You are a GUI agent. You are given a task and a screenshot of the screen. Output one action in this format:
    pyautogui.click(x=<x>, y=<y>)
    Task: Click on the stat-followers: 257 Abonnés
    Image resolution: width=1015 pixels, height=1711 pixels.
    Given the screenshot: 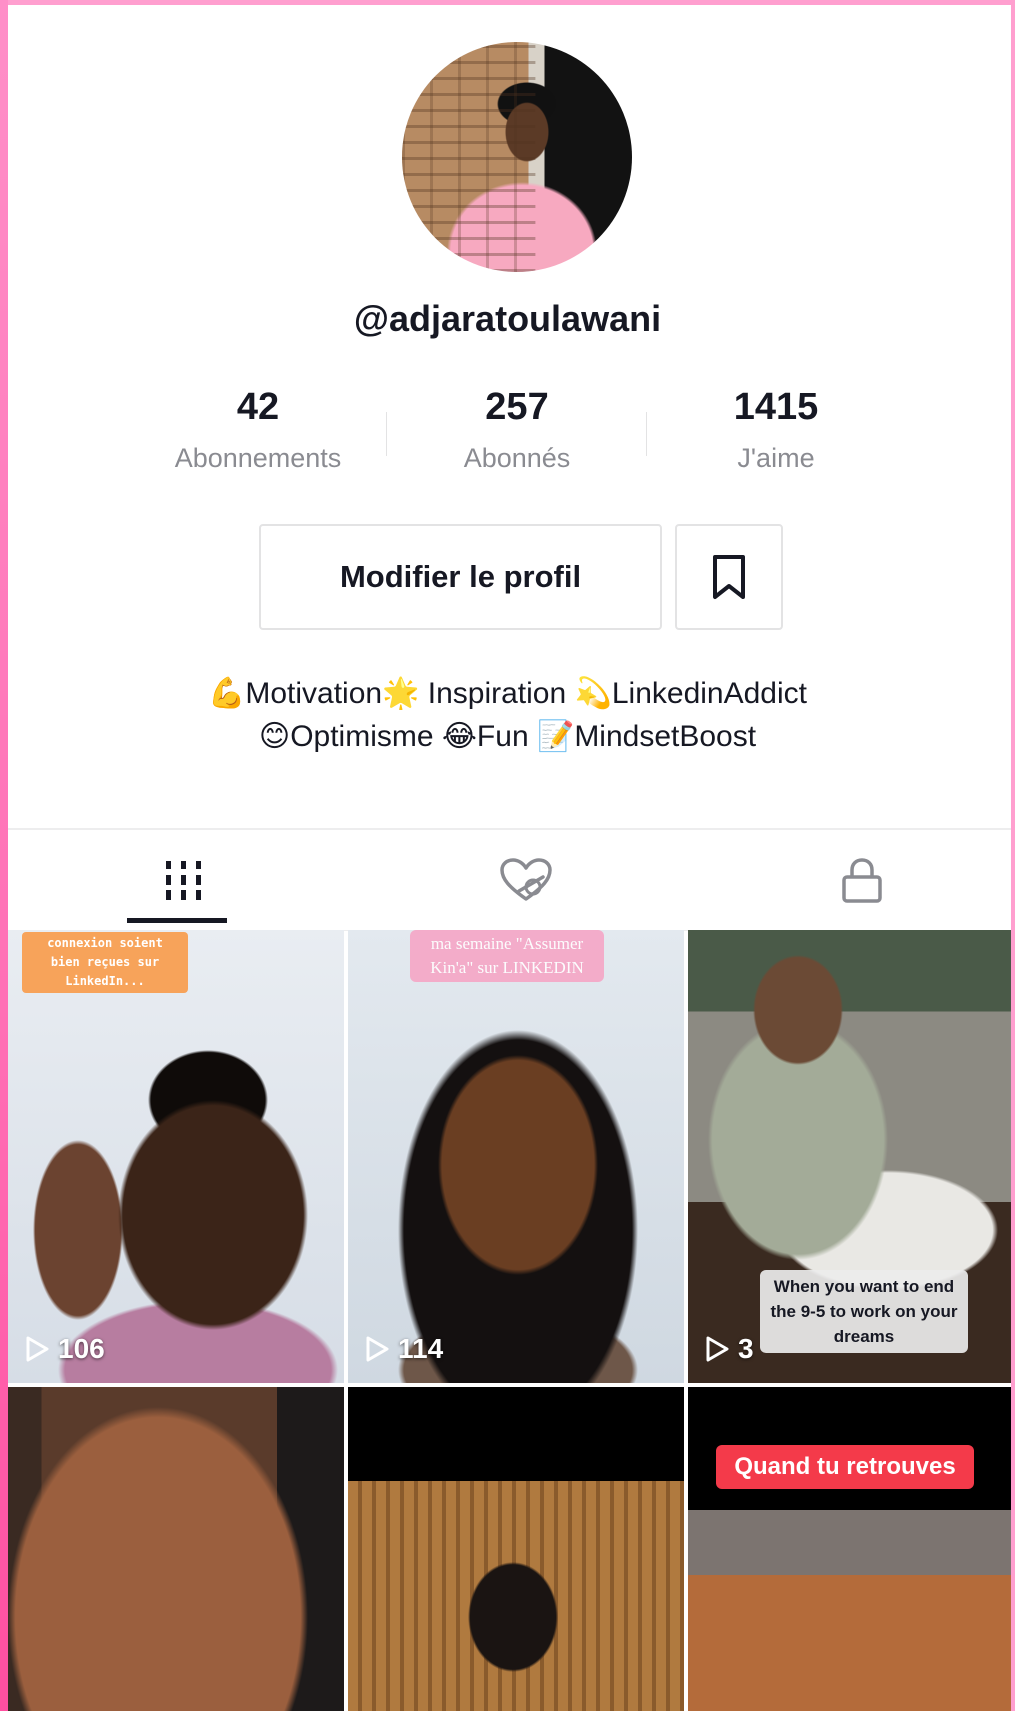 What is the action you would take?
    pyautogui.click(x=517, y=430)
    